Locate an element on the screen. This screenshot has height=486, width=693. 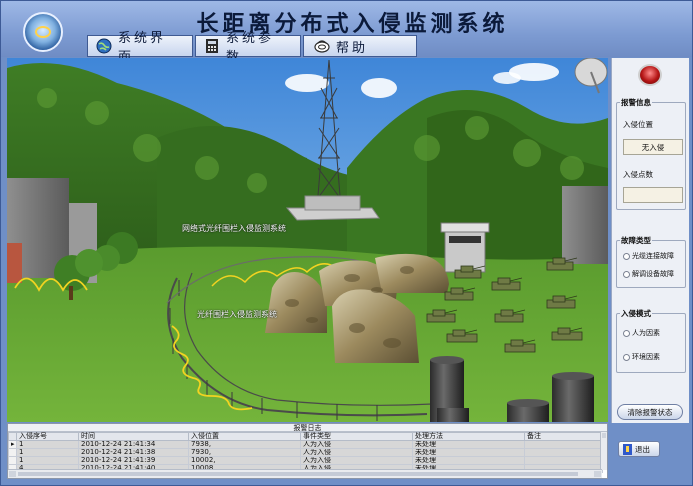
col-header-id: 入侵序号 is located at coordinates (47, 436).